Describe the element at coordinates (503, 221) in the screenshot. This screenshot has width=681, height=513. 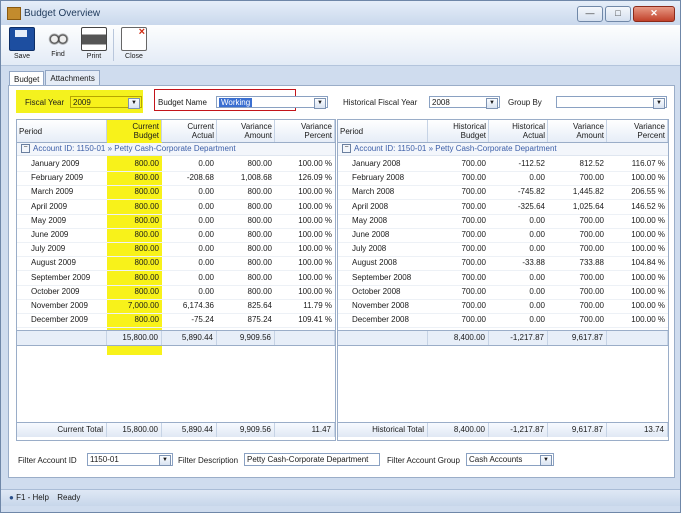
I see `table-row: May 2008 700.00 0.00 700.00 100.00 %` at that location.